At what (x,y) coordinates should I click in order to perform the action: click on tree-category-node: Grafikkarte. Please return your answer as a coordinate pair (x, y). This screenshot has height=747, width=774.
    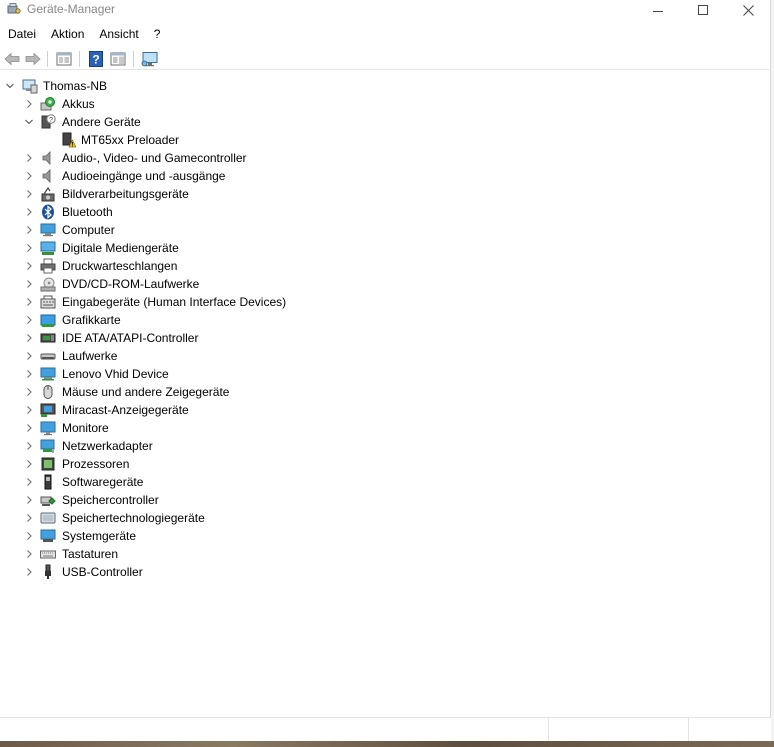
    Looking at the image, I should click on (385, 320).